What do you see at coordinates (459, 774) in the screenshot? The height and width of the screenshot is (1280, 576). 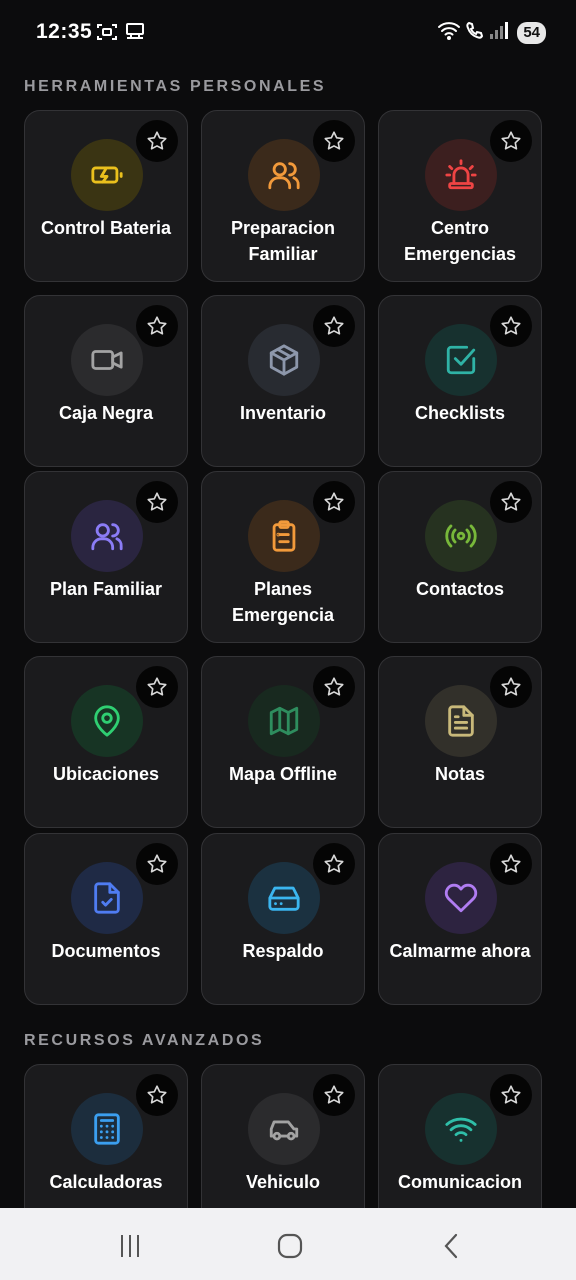 I see `tool-card-label: Notas` at bounding box center [459, 774].